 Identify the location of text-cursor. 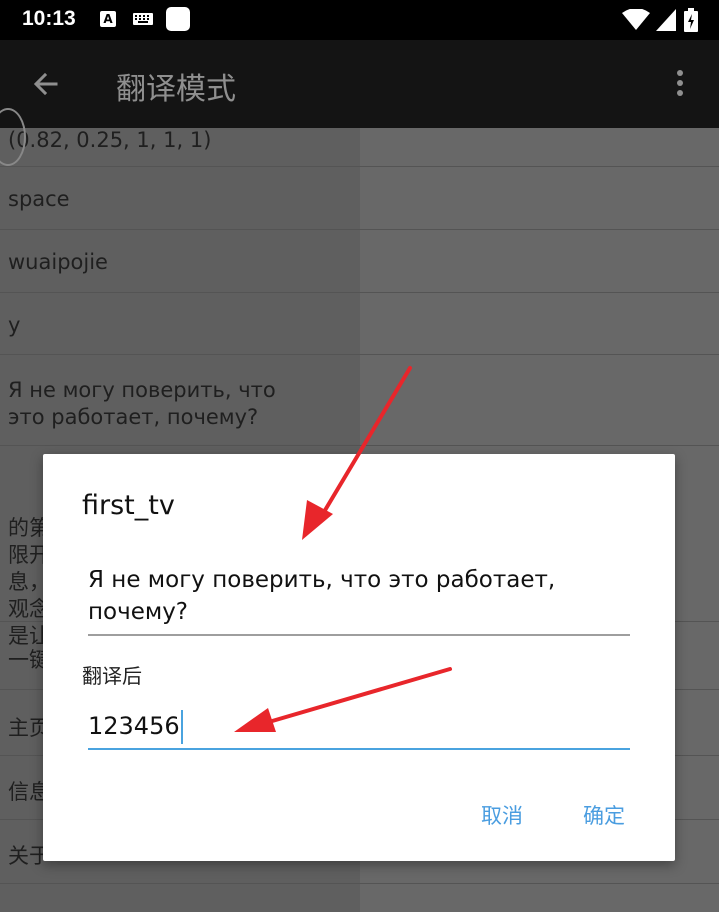
(181, 727).